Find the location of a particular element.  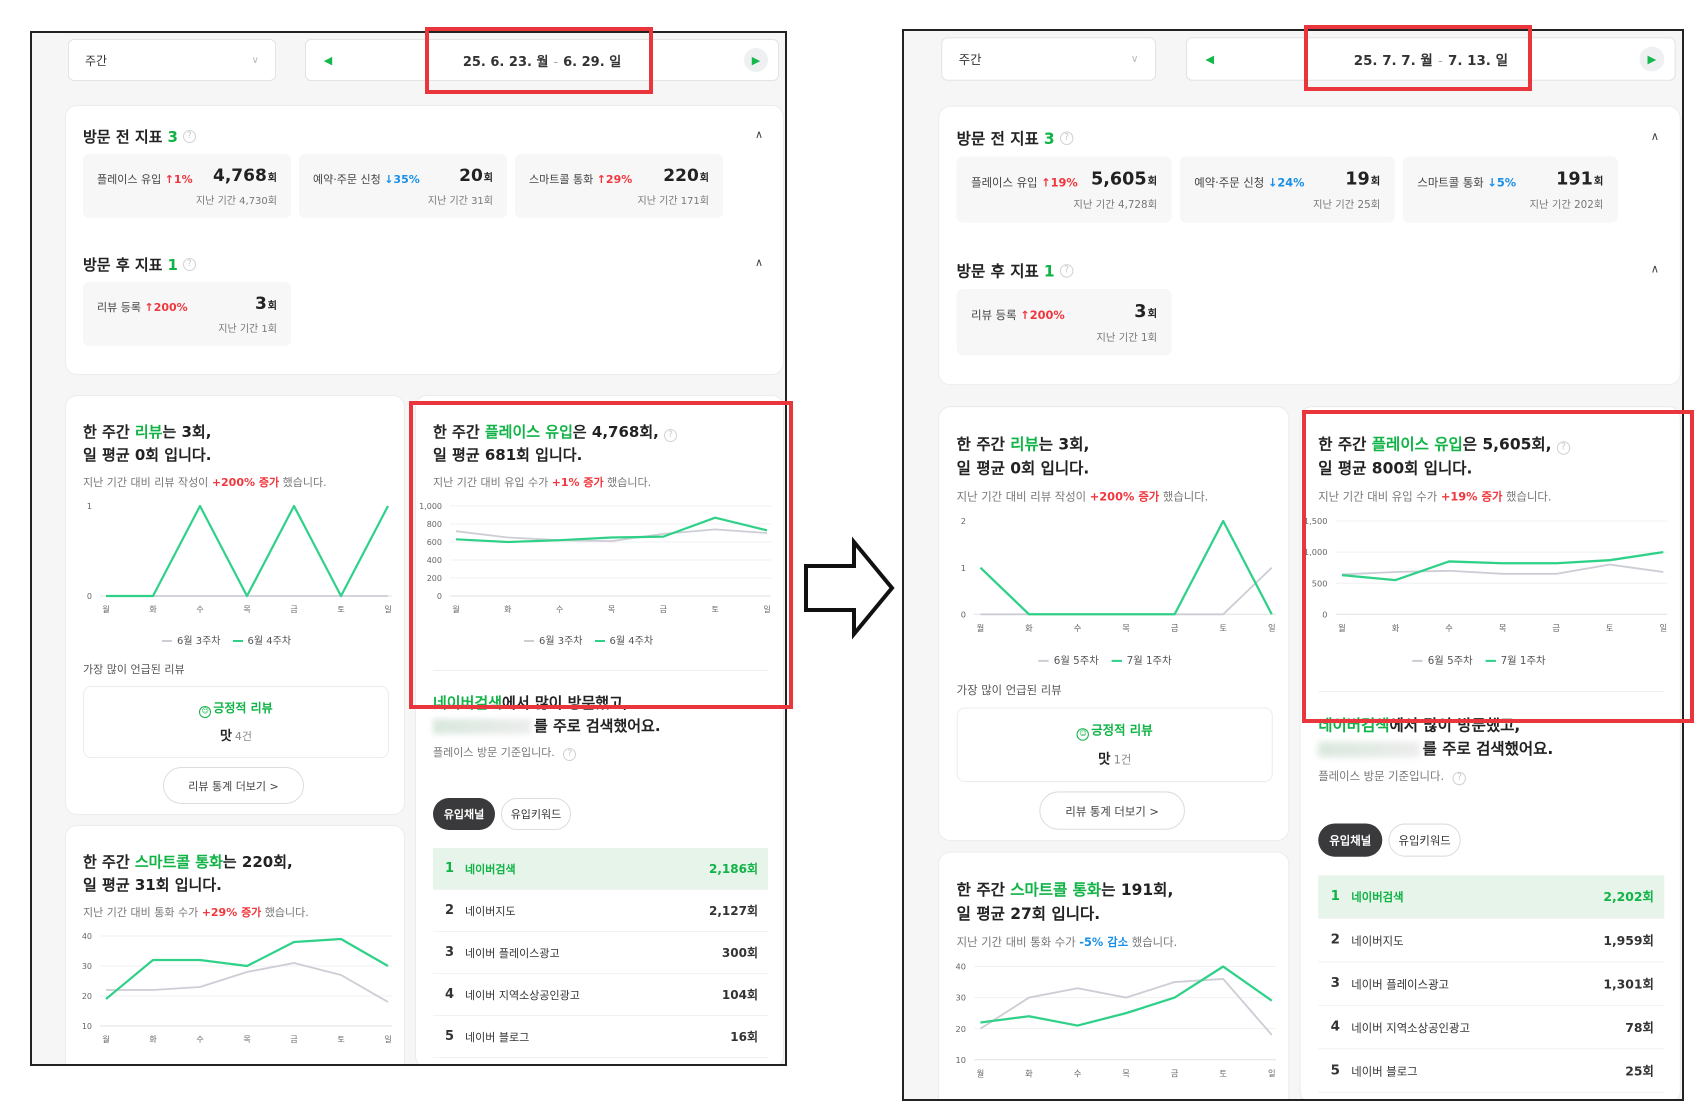

metric-change: ↓24% is located at coordinates (1286, 183).